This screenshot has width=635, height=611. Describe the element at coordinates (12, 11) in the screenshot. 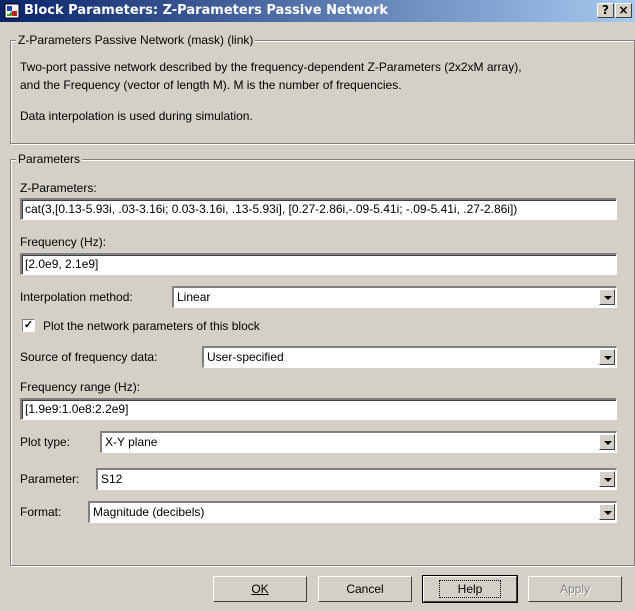

I see `simulink-block-icon` at that location.